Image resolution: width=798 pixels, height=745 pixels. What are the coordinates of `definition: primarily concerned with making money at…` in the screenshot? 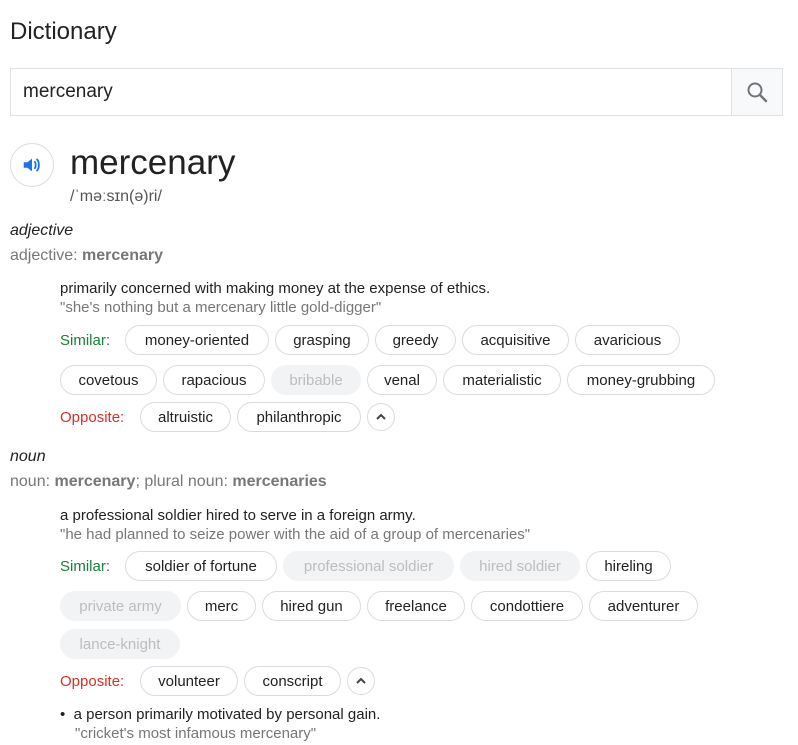 It's located at (275, 288).